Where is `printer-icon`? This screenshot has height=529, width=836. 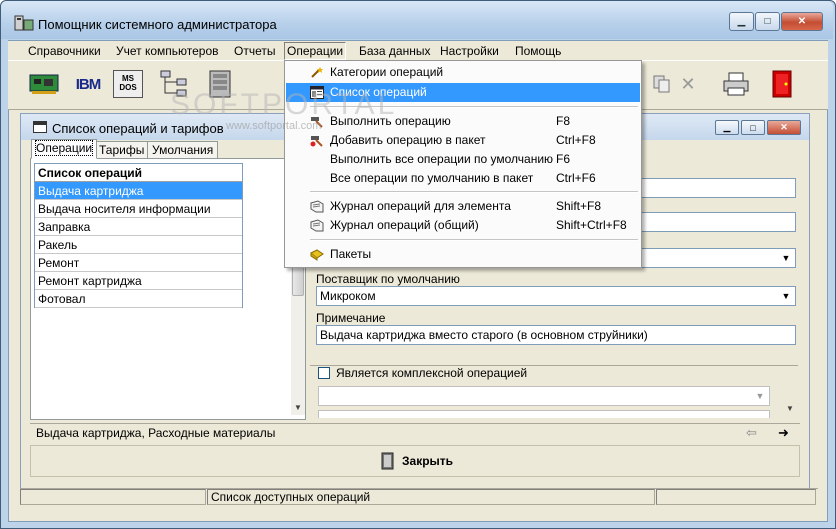 printer-icon is located at coordinates (736, 84).